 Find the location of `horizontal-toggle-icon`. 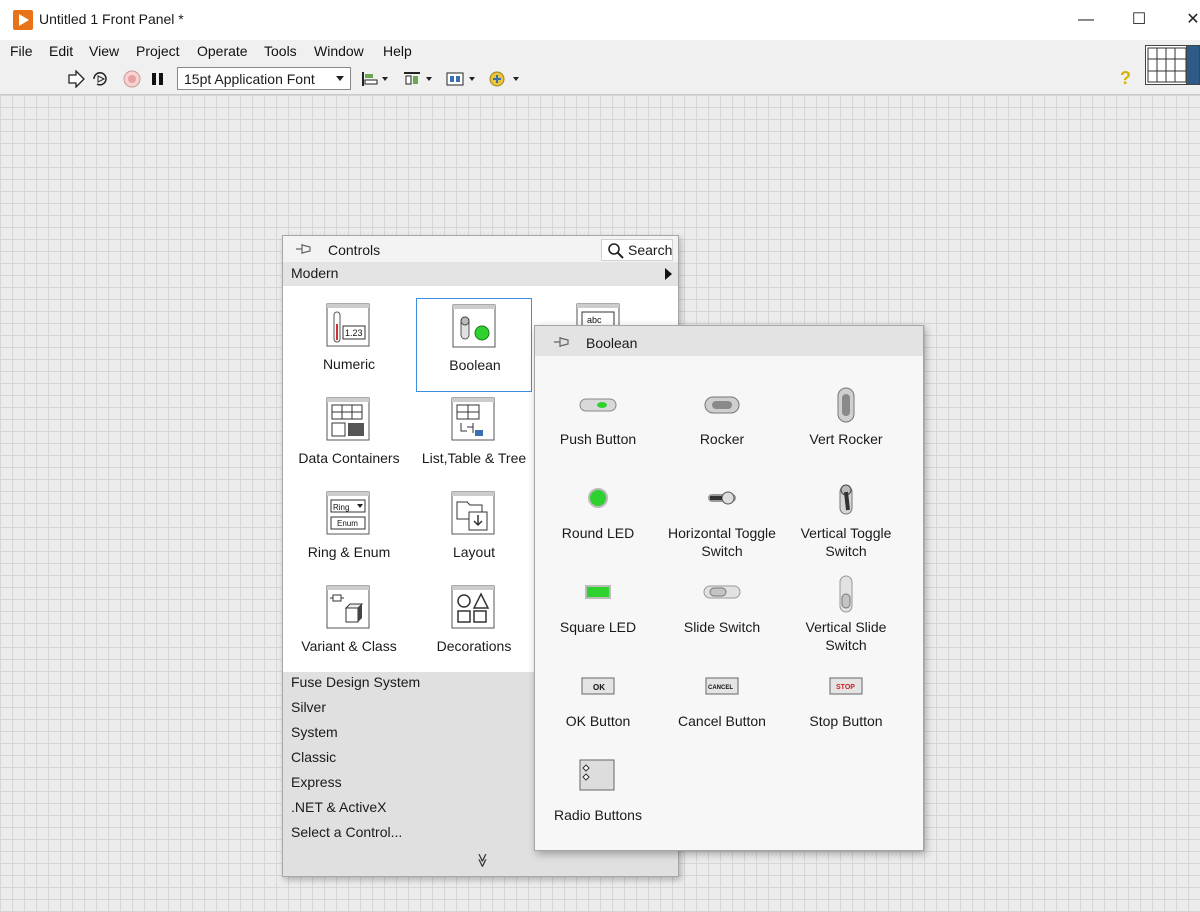

horizontal-toggle-icon is located at coordinates (722, 498).